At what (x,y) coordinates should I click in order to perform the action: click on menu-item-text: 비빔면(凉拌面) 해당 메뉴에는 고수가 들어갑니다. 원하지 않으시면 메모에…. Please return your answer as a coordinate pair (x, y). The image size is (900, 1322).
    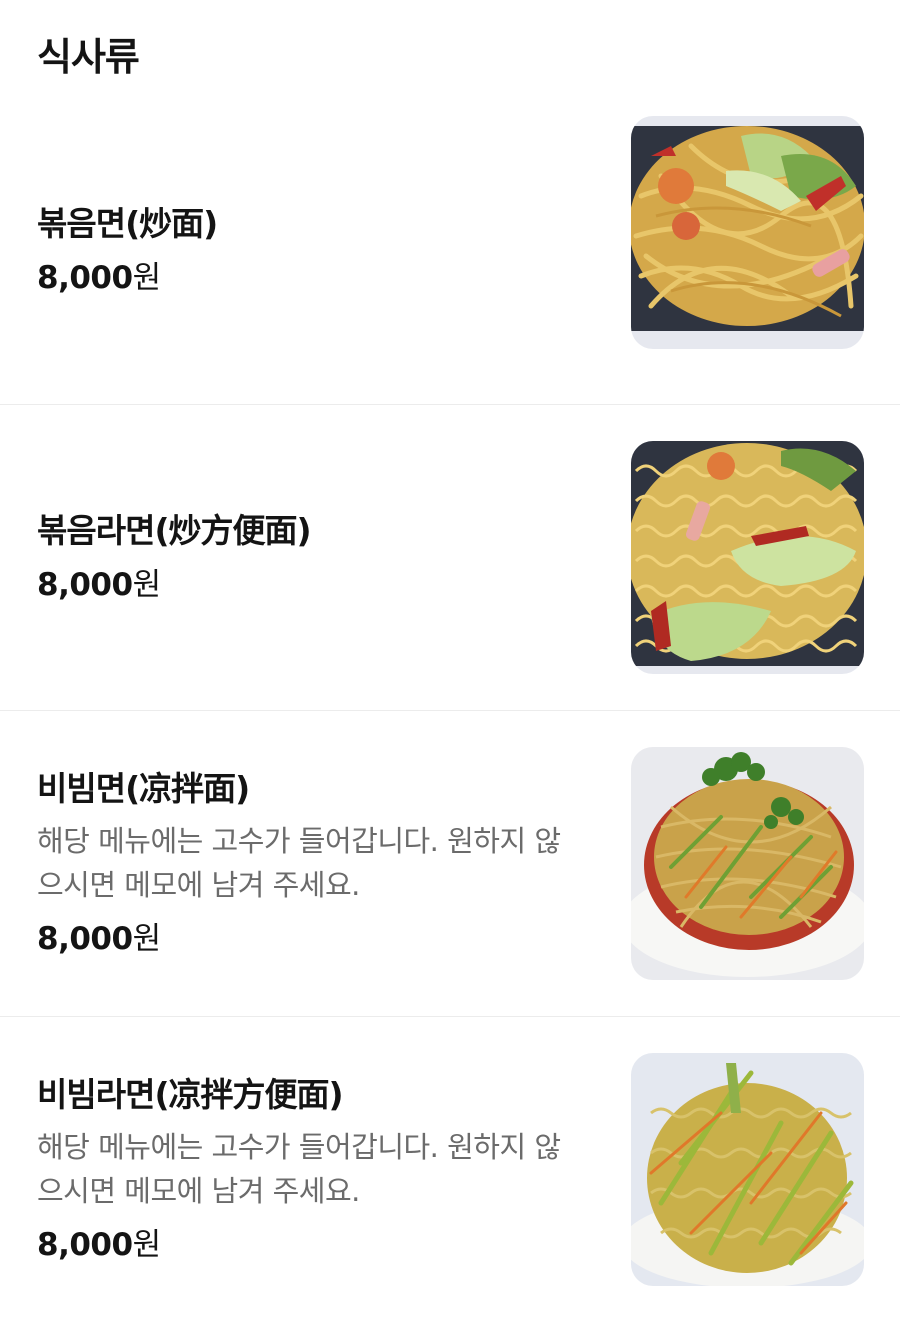
    Looking at the image, I should click on (307, 863).